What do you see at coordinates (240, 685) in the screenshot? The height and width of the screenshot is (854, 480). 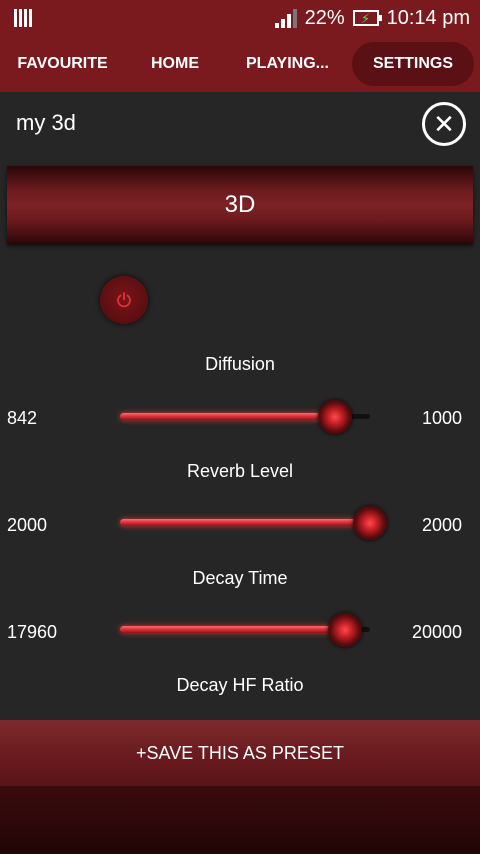 I see `param-label-decay-hf-ratio: Decay HF Ratio` at bounding box center [240, 685].